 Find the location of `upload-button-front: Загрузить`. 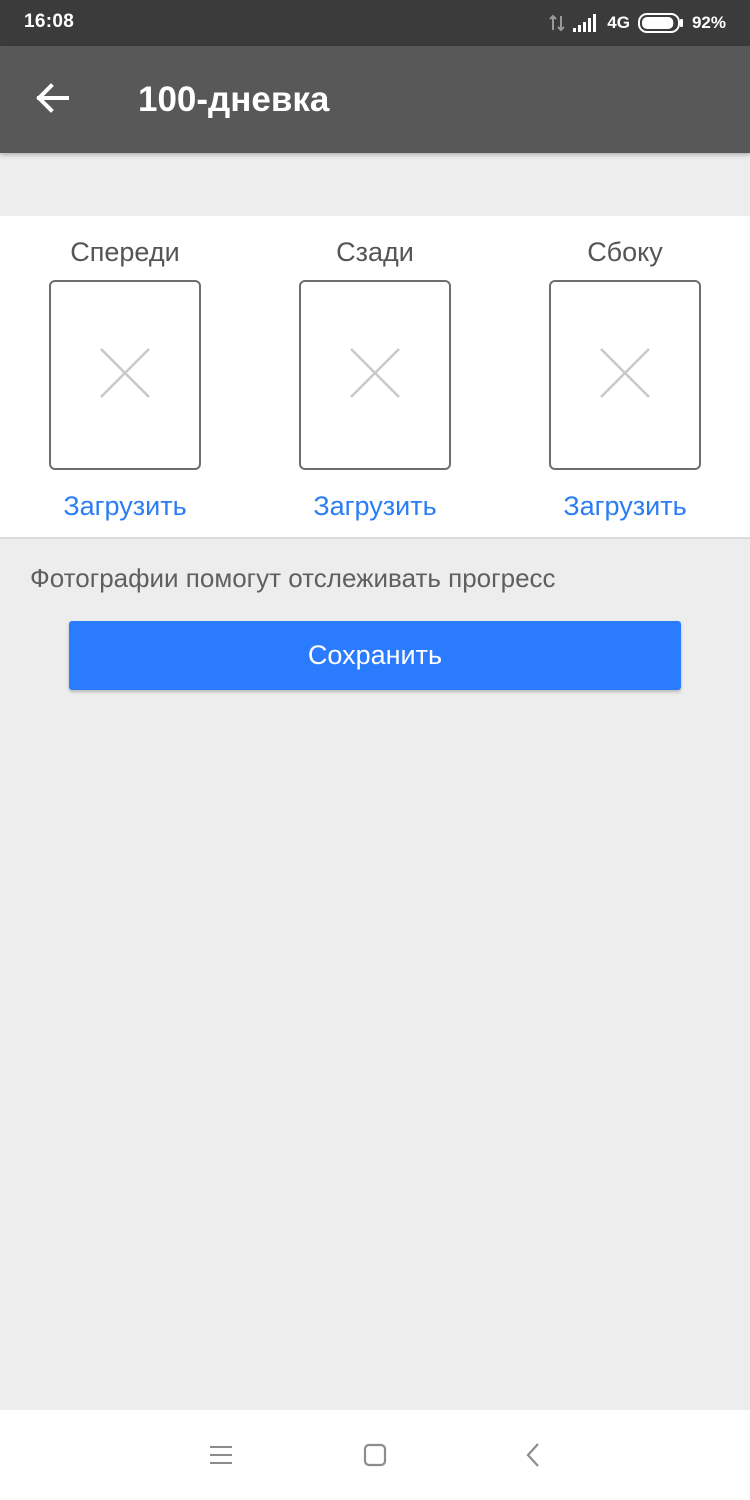

upload-button-front: Загрузить is located at coordinates (125, 506).